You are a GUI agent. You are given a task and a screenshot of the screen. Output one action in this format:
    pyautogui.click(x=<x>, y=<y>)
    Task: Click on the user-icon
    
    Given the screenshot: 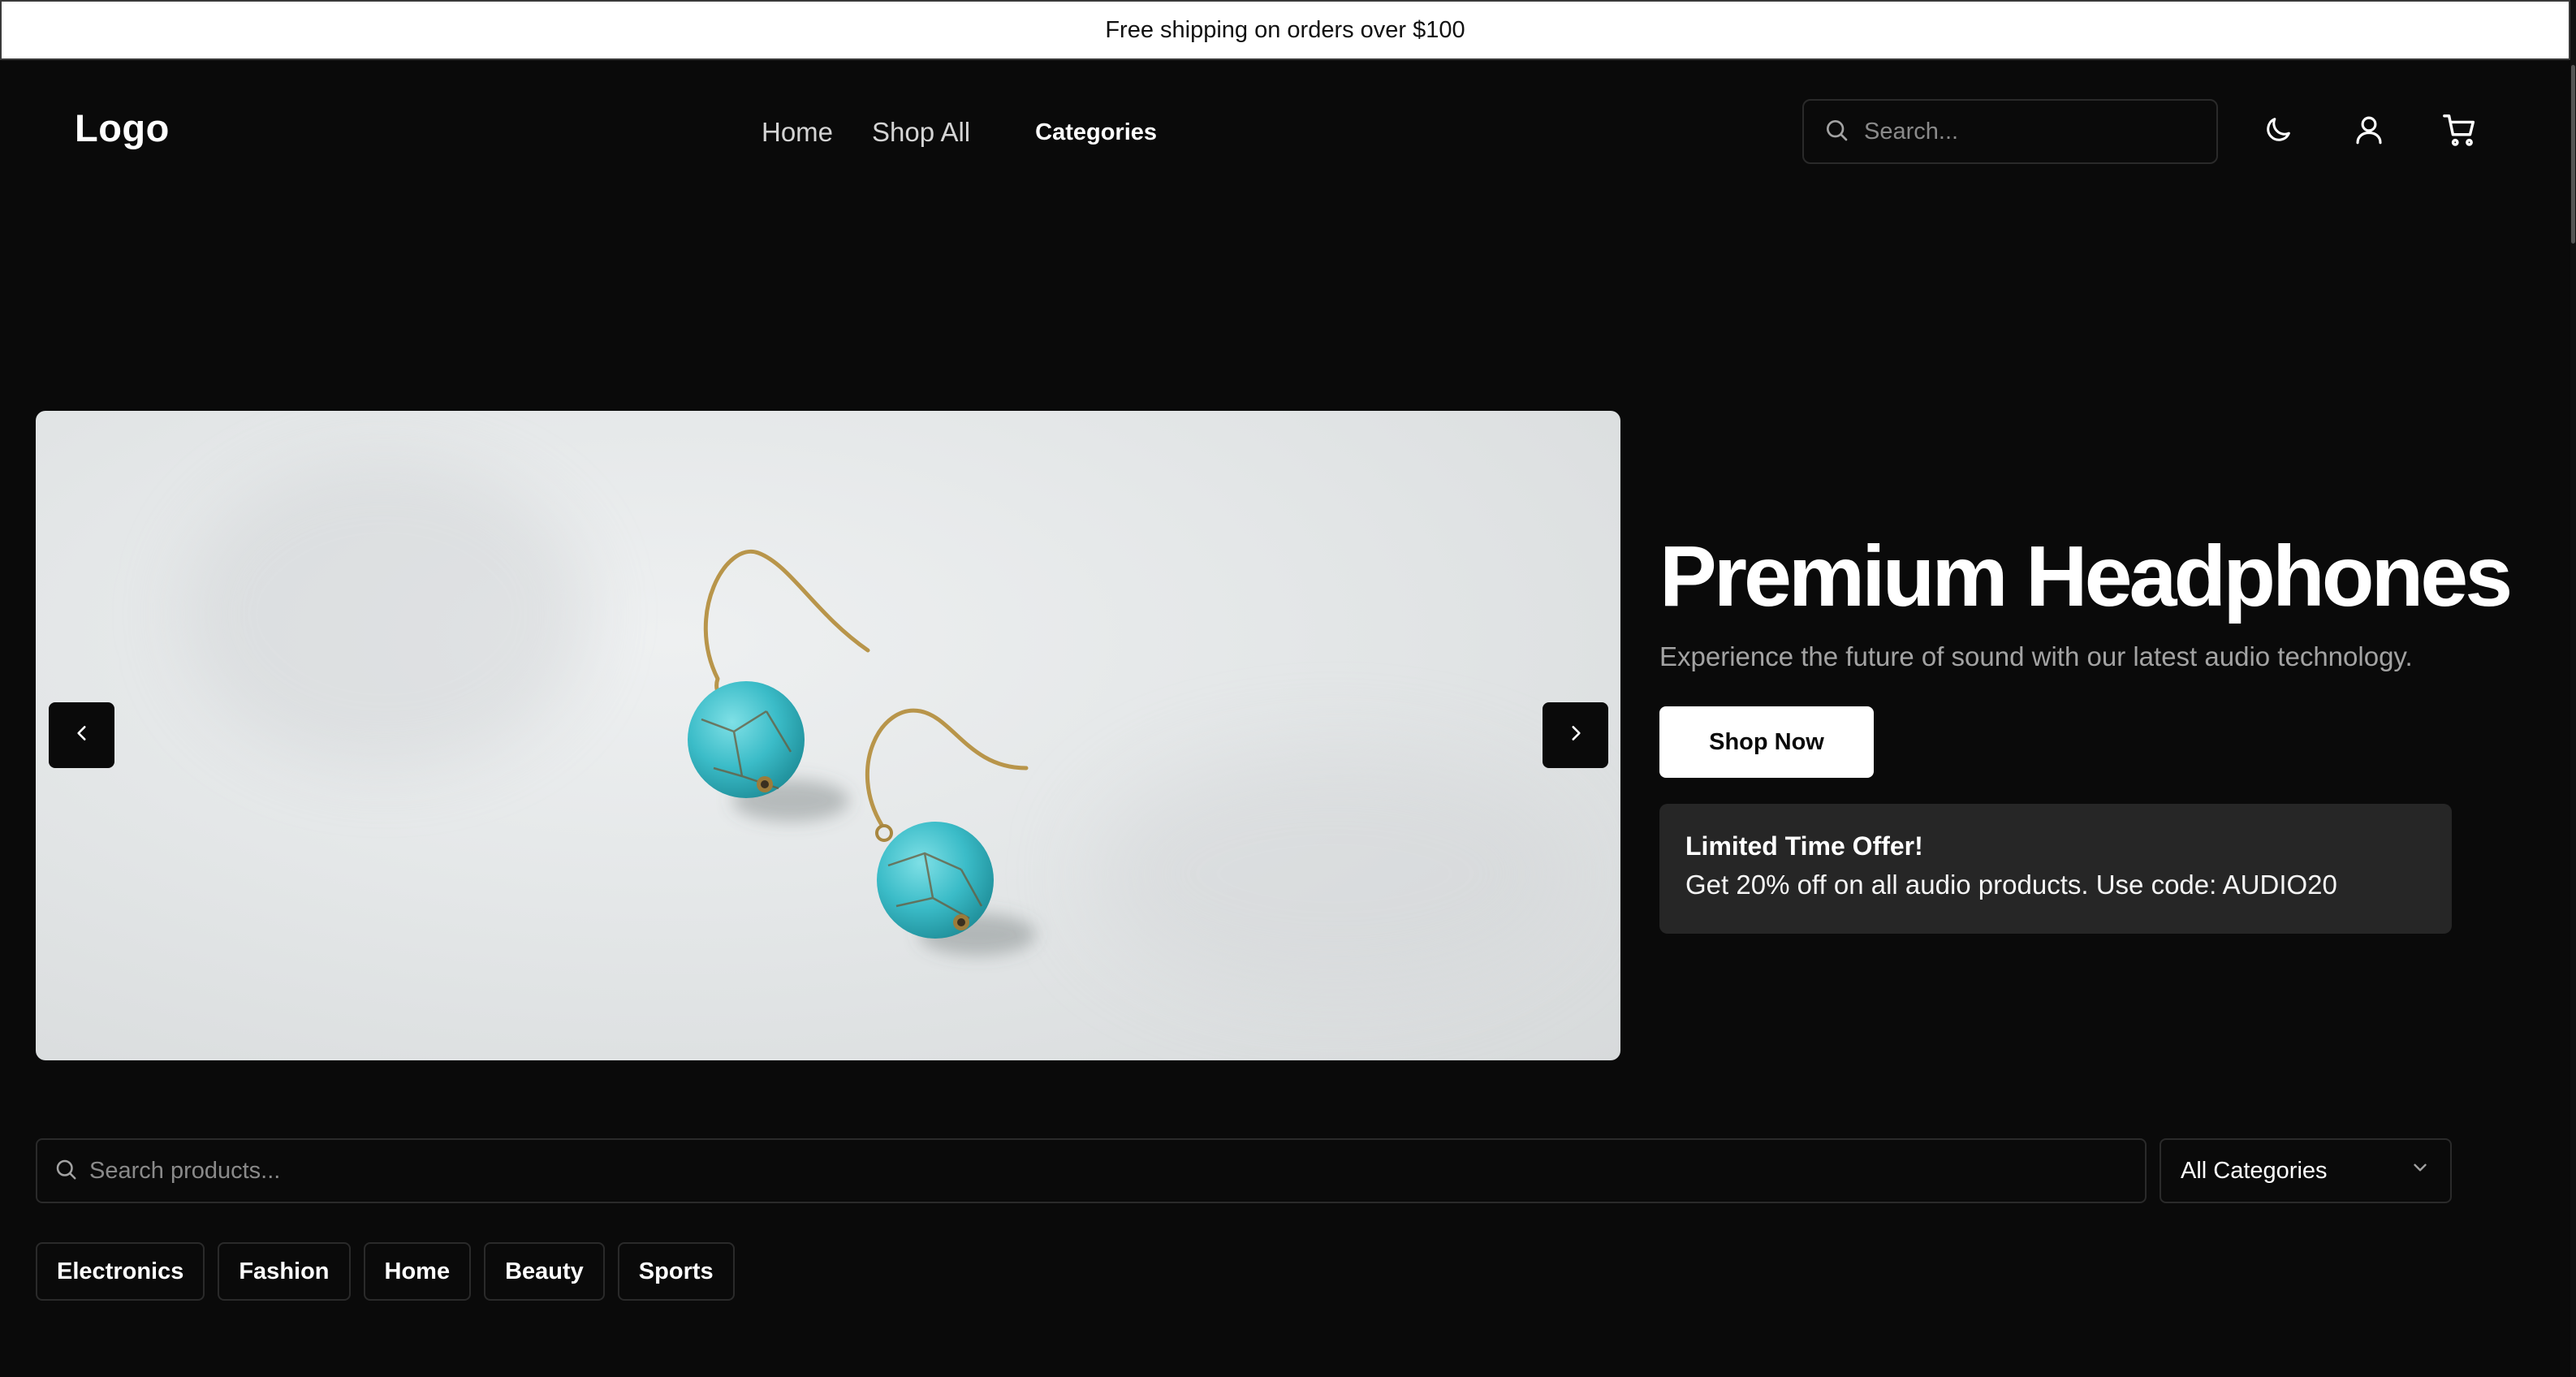 What is the action you would take?
    pyautogui.click(x=2369, y=132)
    